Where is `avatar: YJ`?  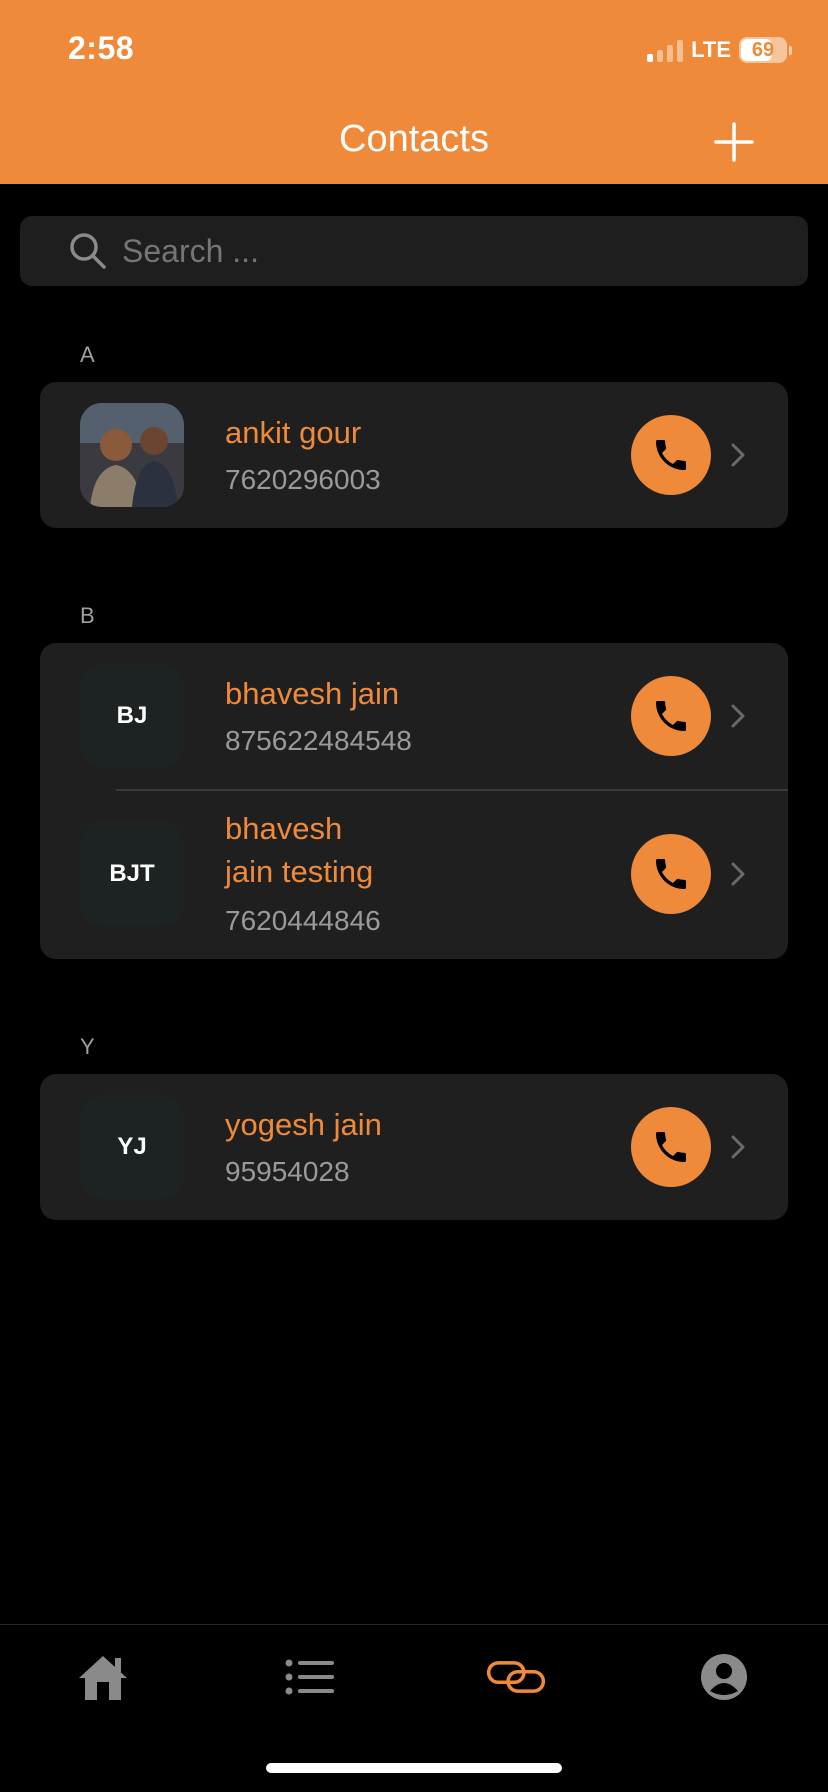
avatar: YJ is located at coordinates (132, 1147).